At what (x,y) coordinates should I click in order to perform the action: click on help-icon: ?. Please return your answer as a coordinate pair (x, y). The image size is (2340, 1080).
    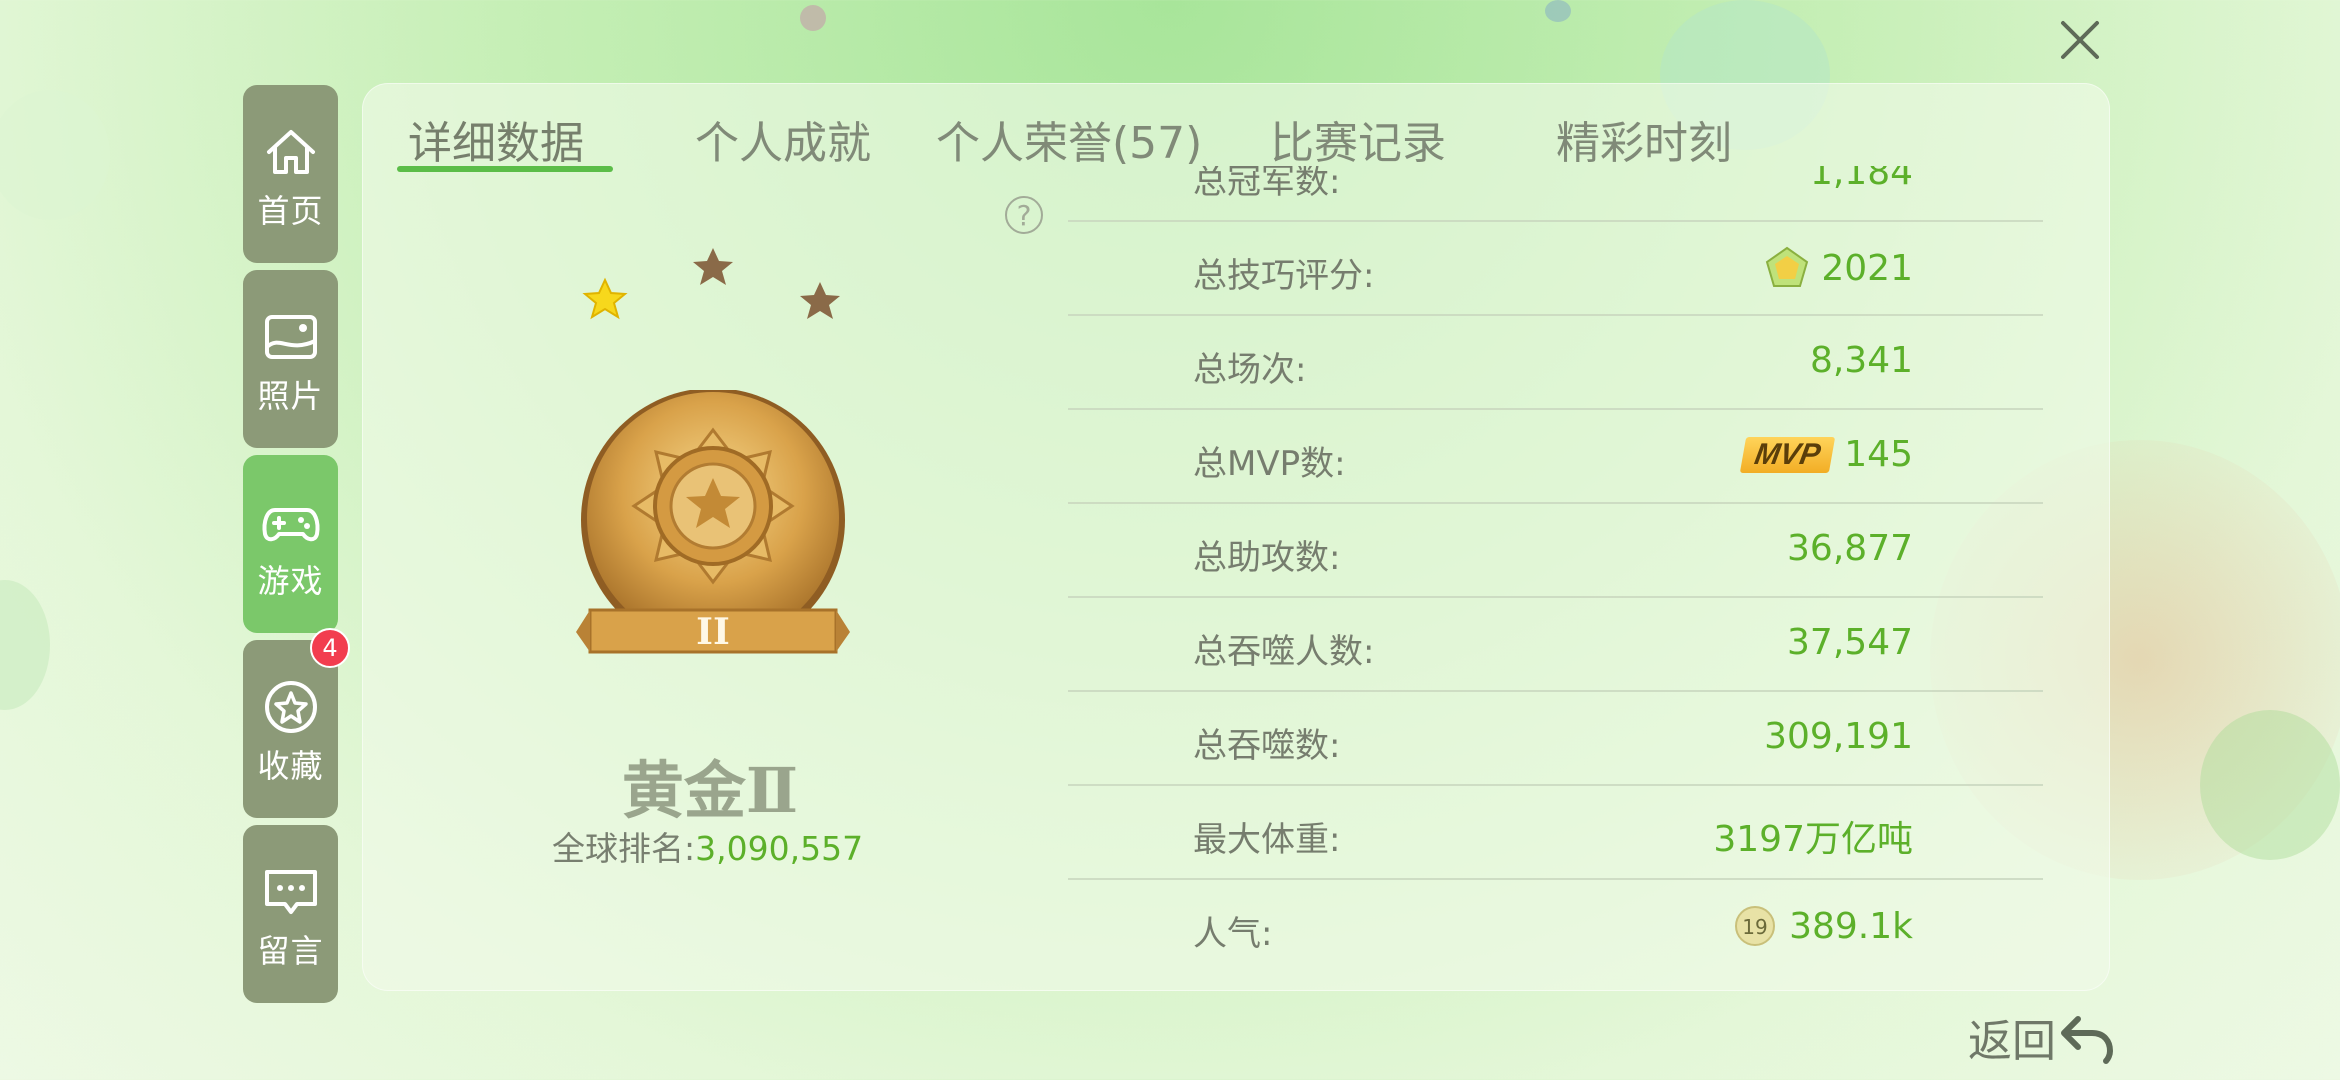
    Looking at the image, I should click on (1024, 215).